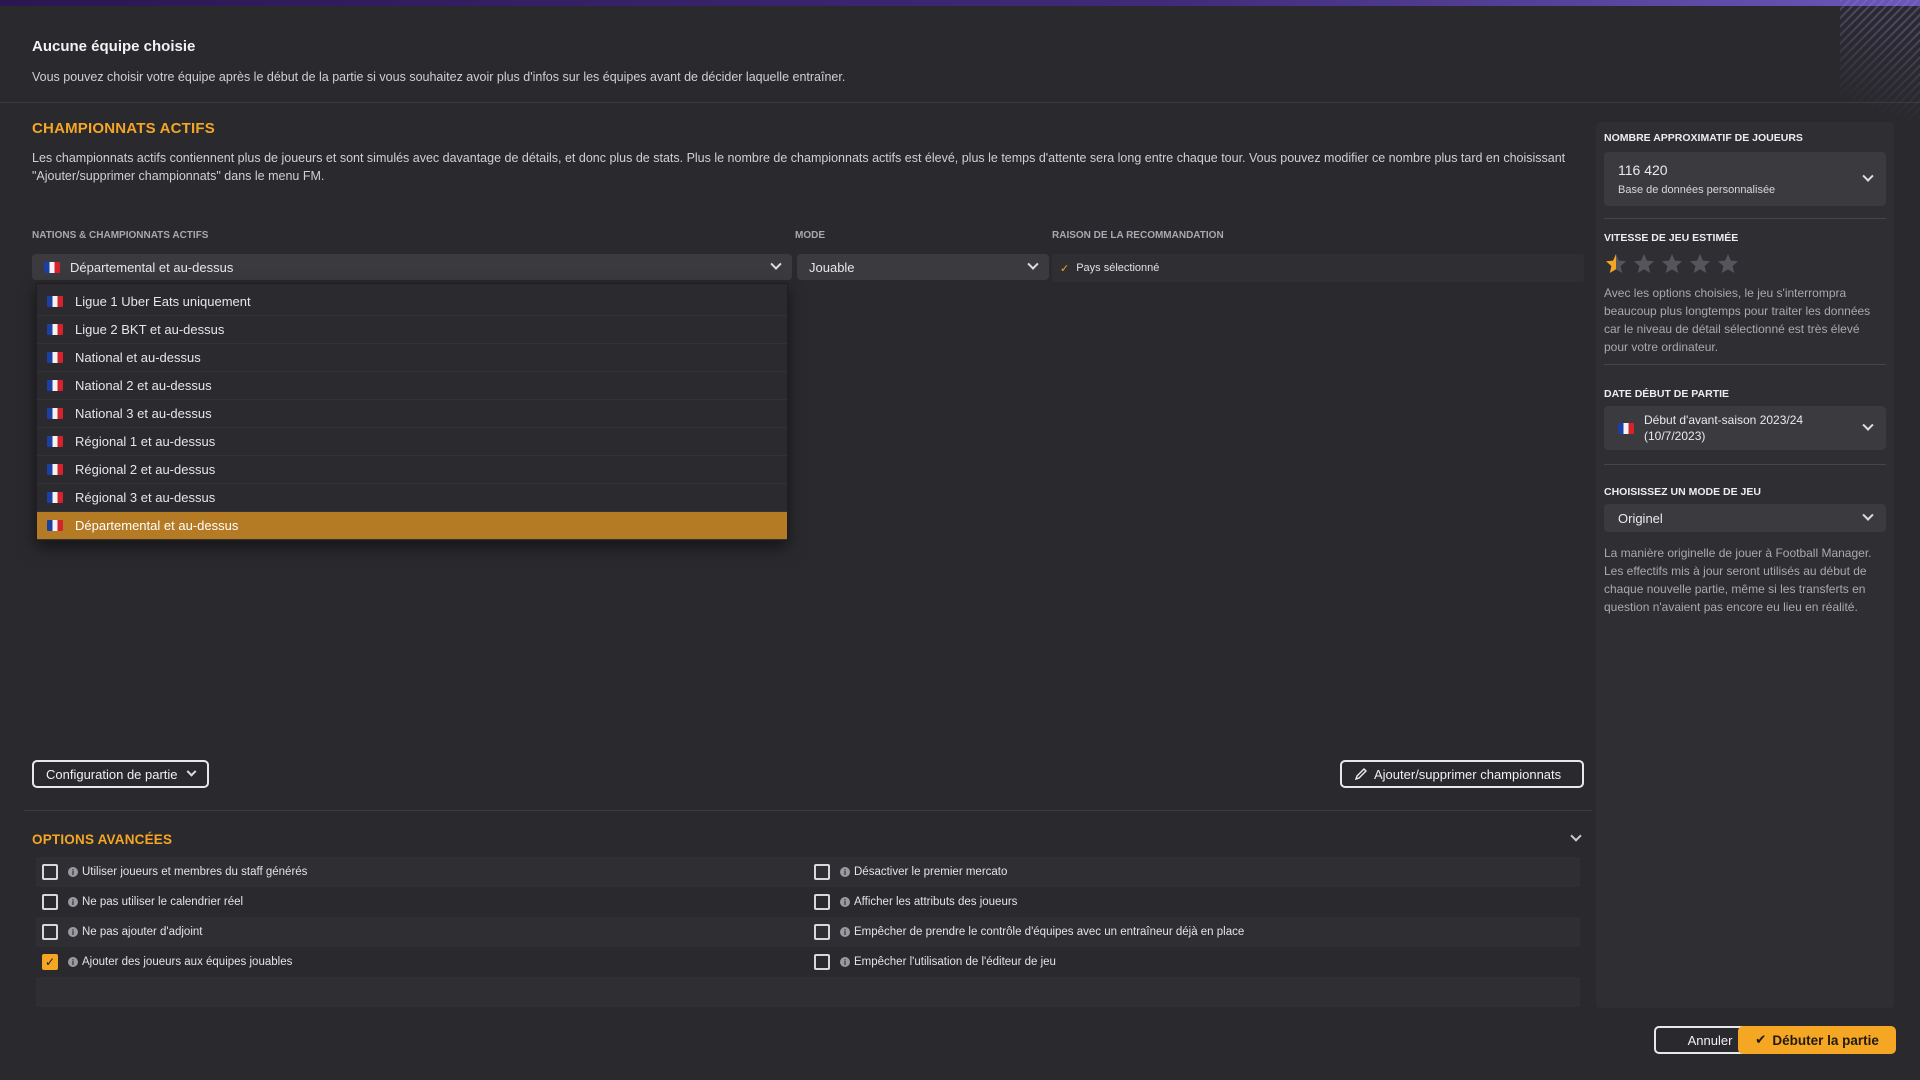 This screenshot has width=1920, height=1080. I want to click on players-count-value: 116 420, so click(1643, 170).